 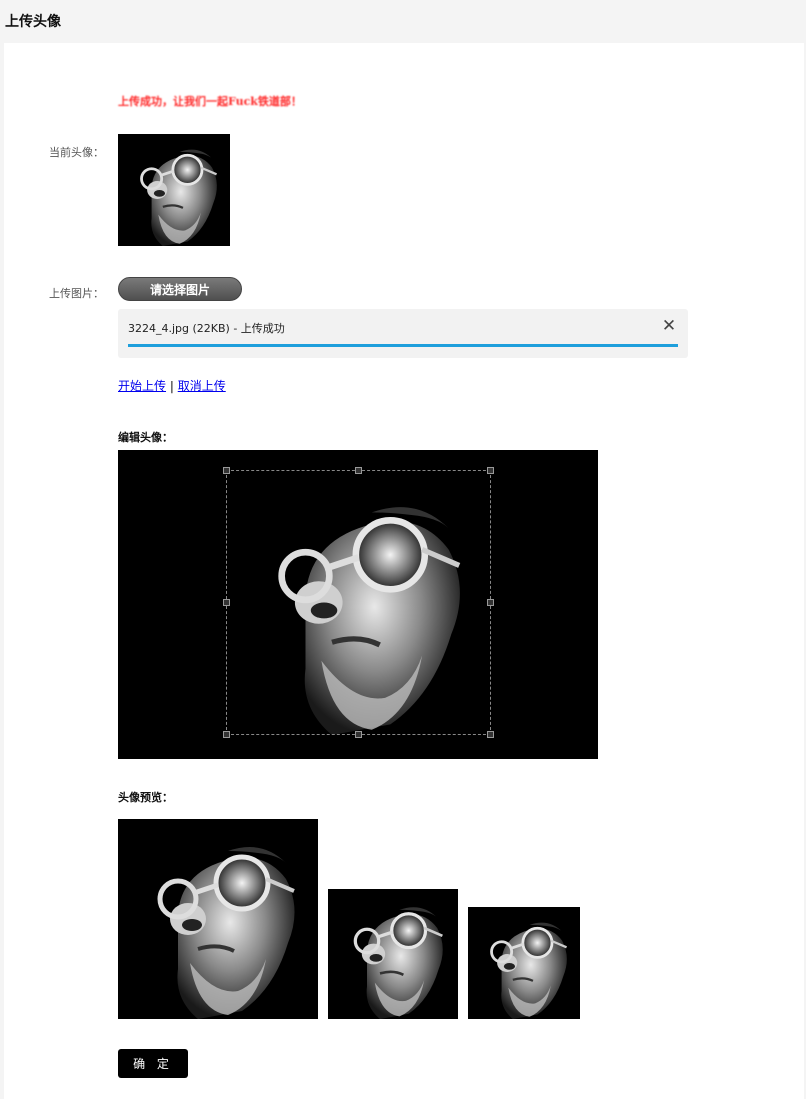 I want to click on choose-image-button: 请选择图片, so click(x=180, y=289).